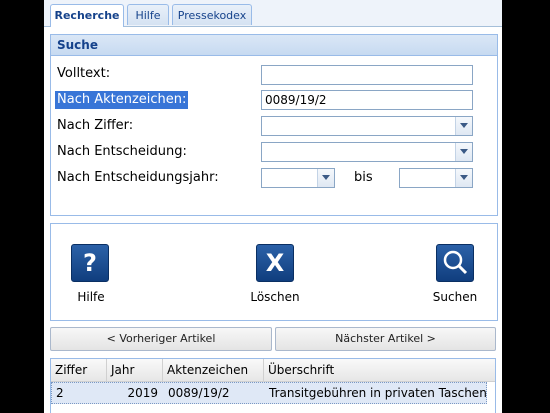 Image resolution: width=550 pixels, height=413 pixels. Describe the element at coordinates (148, 14) in the screenshot. I see `tab-hilfe: Hilfe` at that location.